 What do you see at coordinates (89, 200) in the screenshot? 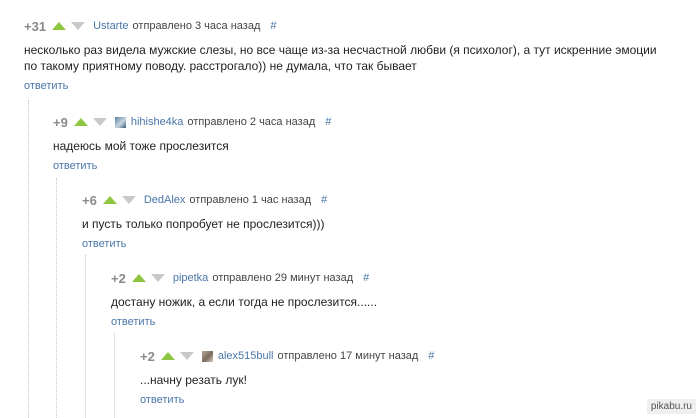
I see `comment-rating: +6` at bounding box center [89, 200].